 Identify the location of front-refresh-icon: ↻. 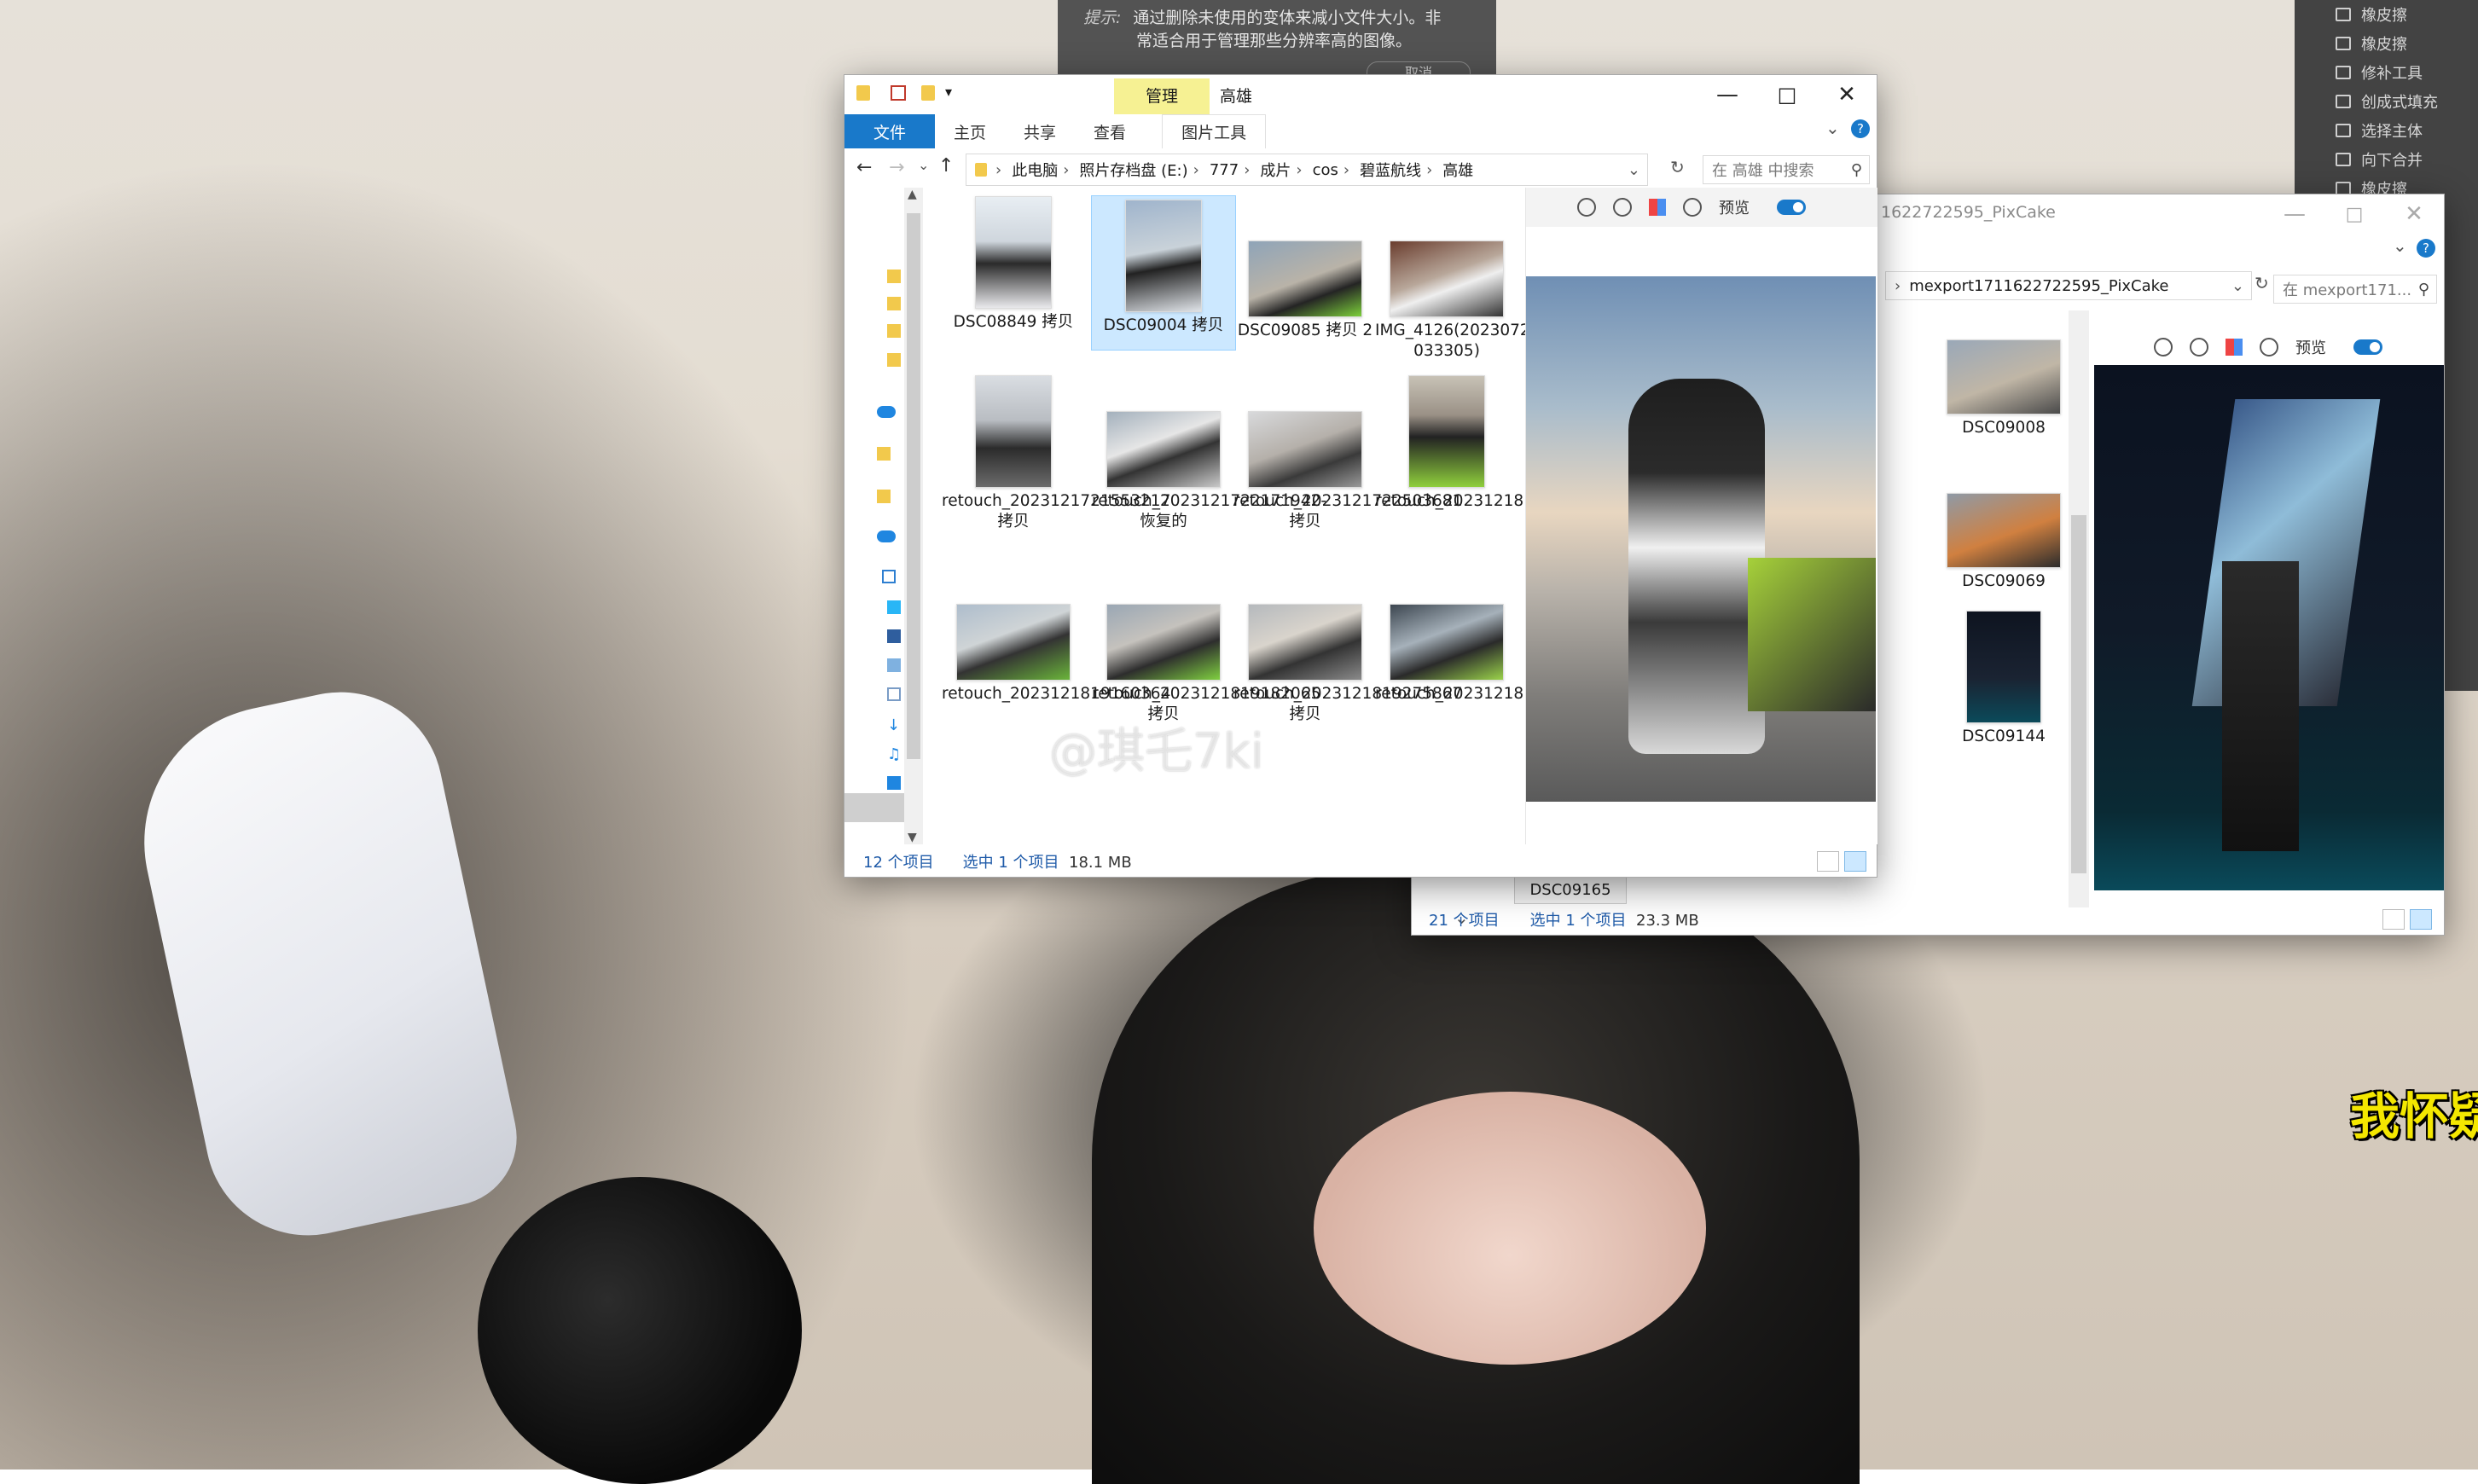
(1677, 167).